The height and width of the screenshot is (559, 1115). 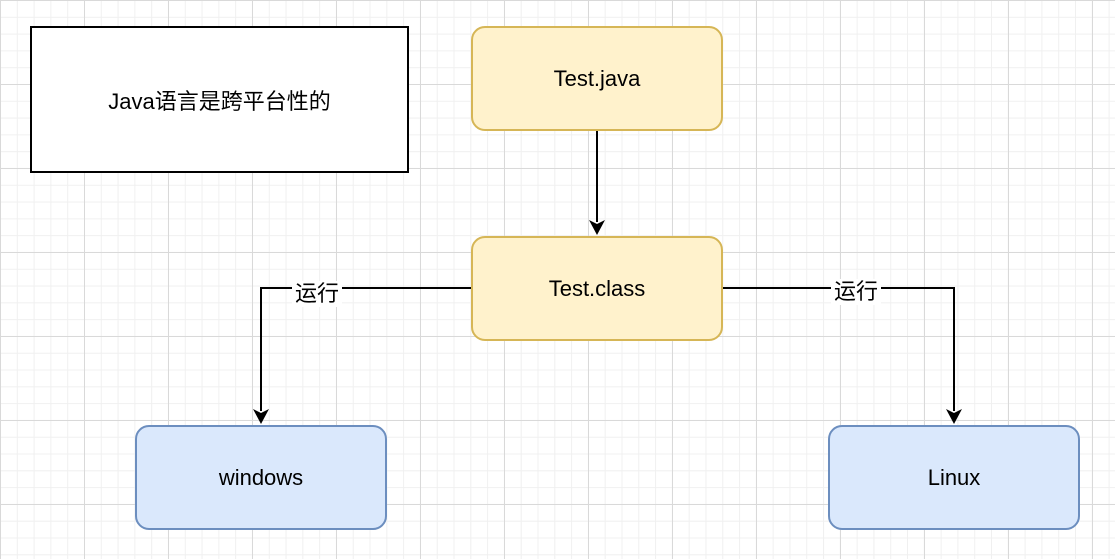 What do you see at coordinates (954, 416) in the screenshot?
I see `arrowhead-class-to-linux` at bounding box center [954, 416].